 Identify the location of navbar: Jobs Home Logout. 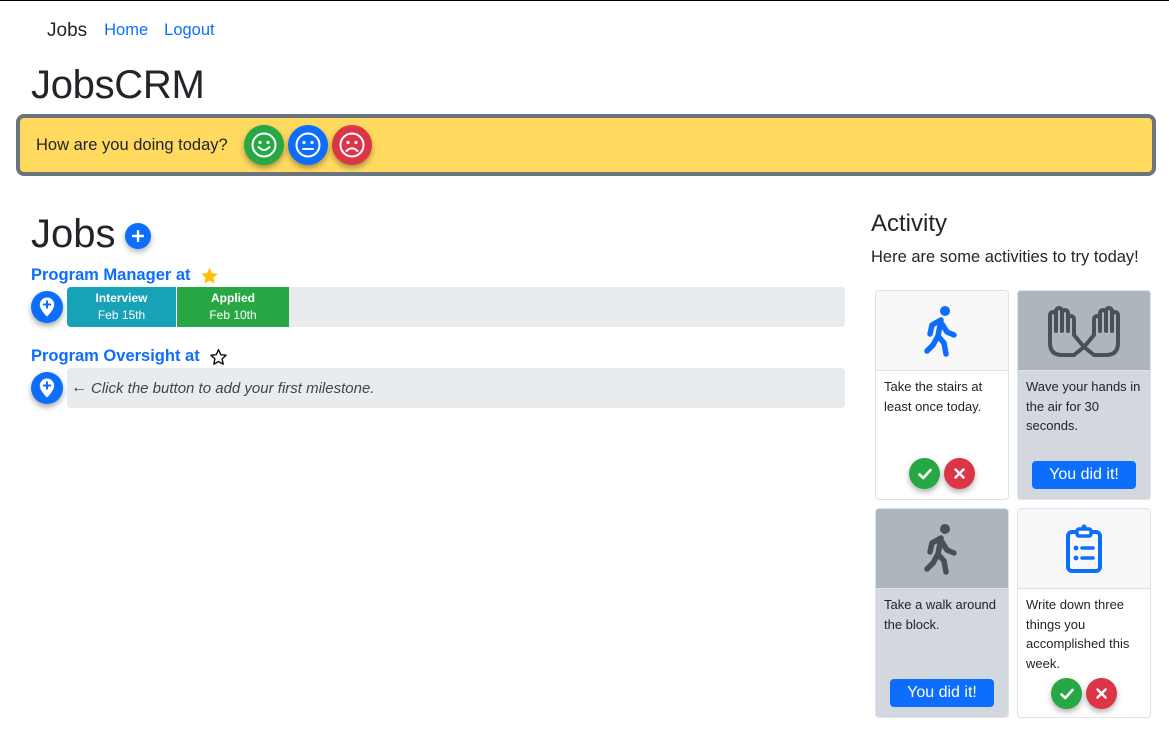
(584, 29).